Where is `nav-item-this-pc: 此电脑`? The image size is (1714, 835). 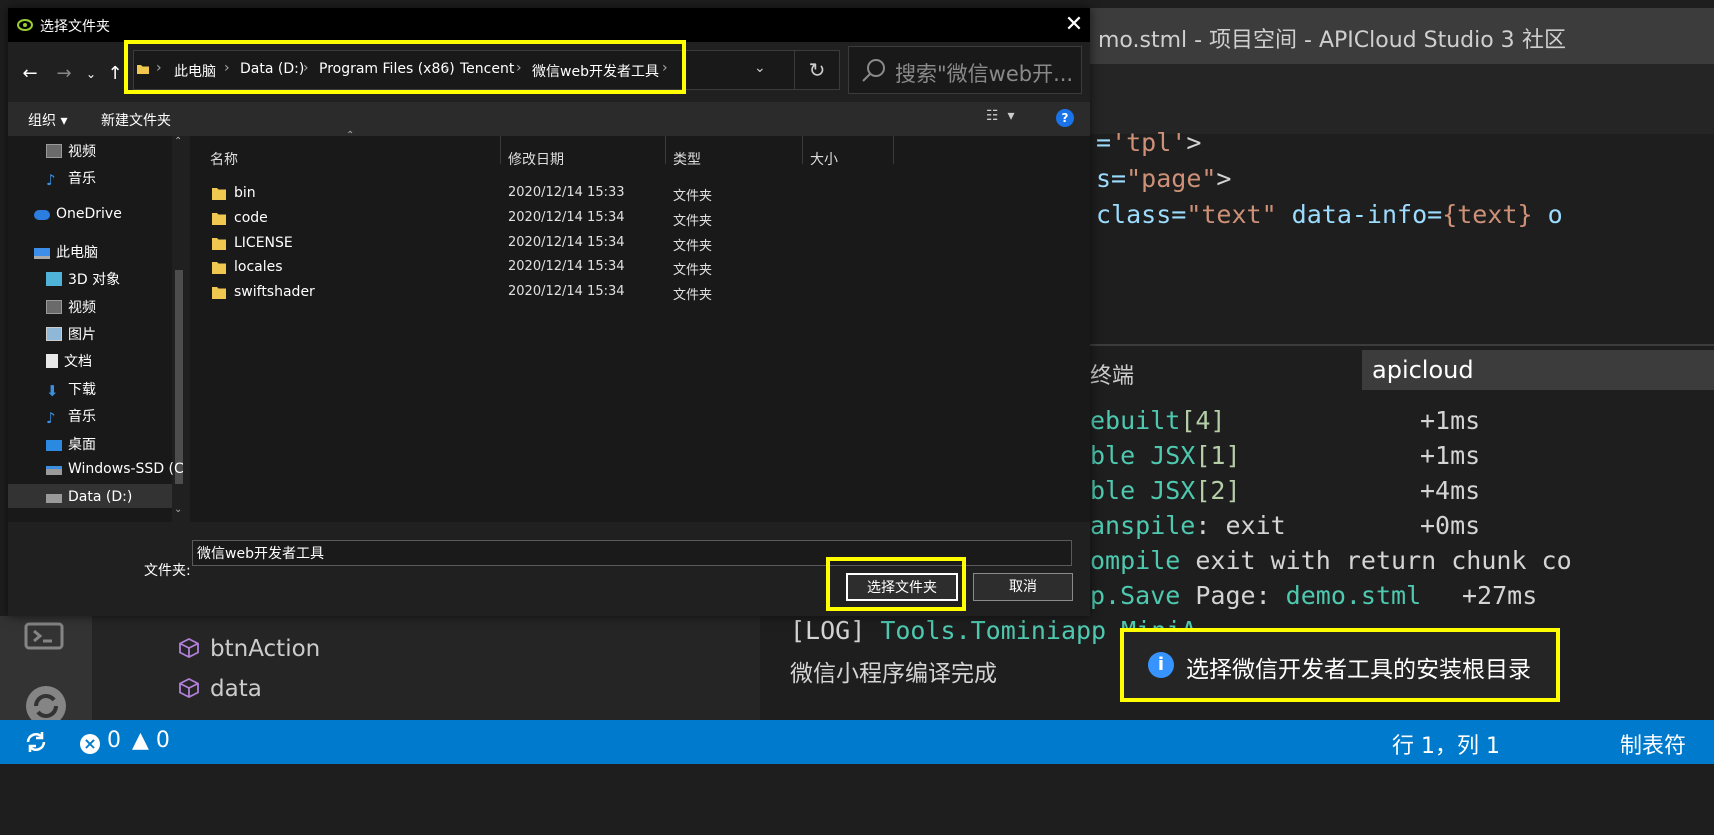 nav-item-this-pc: 此电脑 is located at coordinates (66, 252).